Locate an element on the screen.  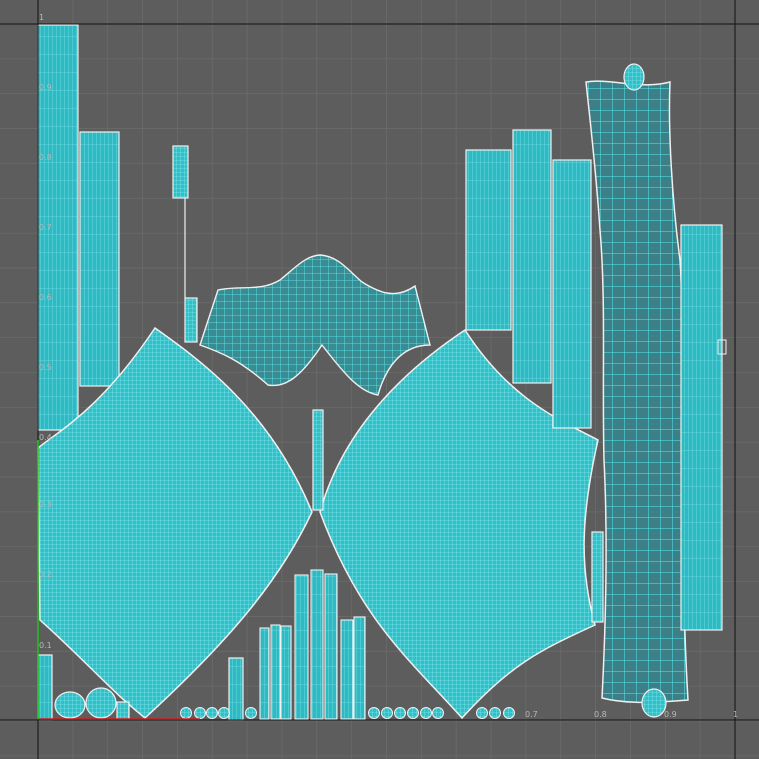
uv-shell-wave is located at coordinates (315, 325).